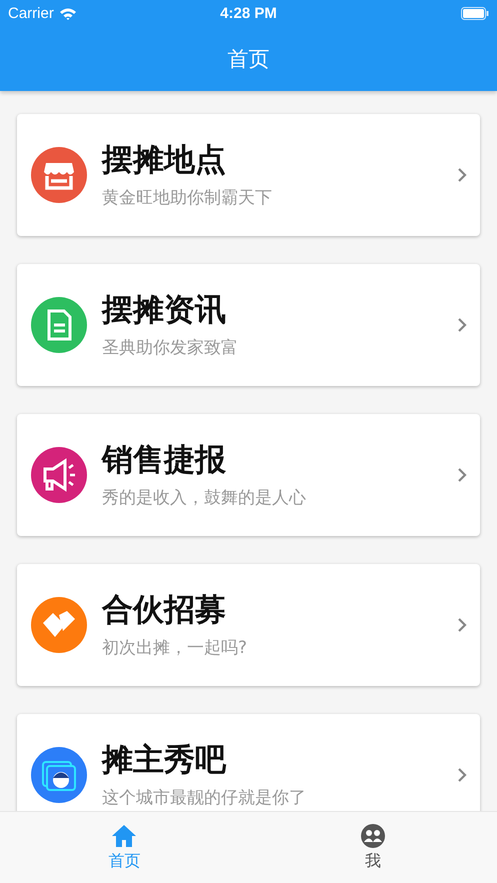  What do you see at coordinates (248, 175) in the screenshot?
I see `menu-card: 摆摊地点 黄金旺地助你制霸天下` at bounding box center [248, 175].